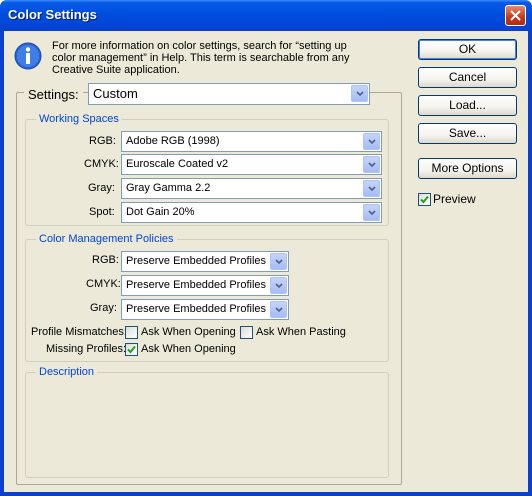 The width and height of the screenshot is (532, 496). Describe the element at coordinates (251, 212) in the screenshot. I see `ws-spot-select: Dot Gain 20%` at that location.